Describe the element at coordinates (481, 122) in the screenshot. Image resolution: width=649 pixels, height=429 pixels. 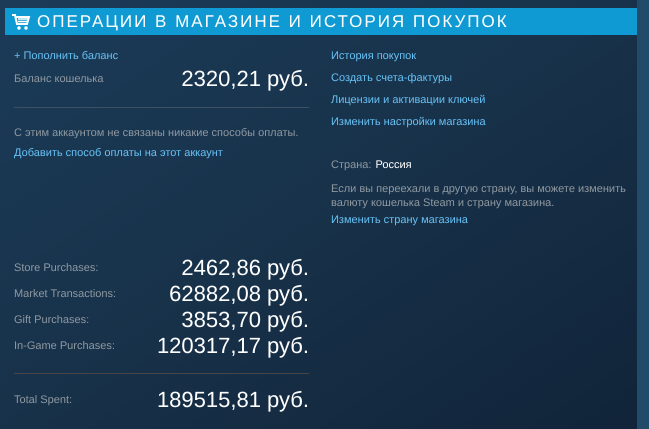
I see `store-link: Изменить настройки магазина` at that location.